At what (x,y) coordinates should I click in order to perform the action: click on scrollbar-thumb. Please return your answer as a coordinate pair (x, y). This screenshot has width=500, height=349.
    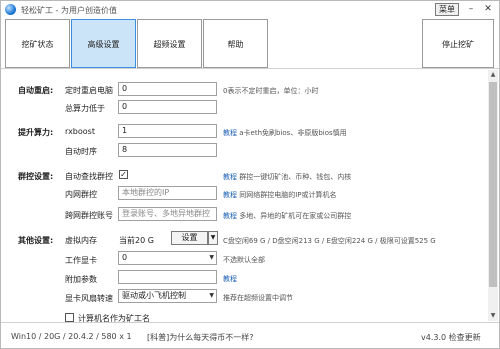
    Looking at the image, I should click on (493, 184).